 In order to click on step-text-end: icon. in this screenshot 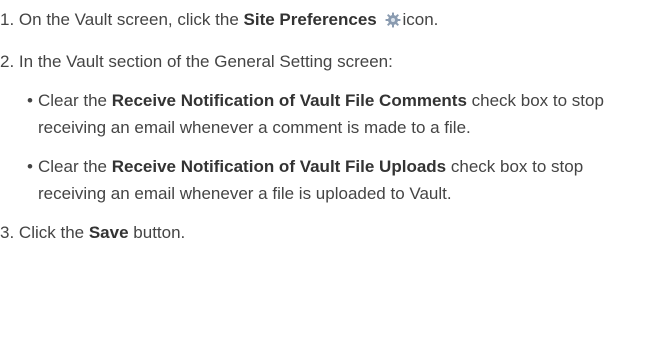, I will do `click(420, 19)`.